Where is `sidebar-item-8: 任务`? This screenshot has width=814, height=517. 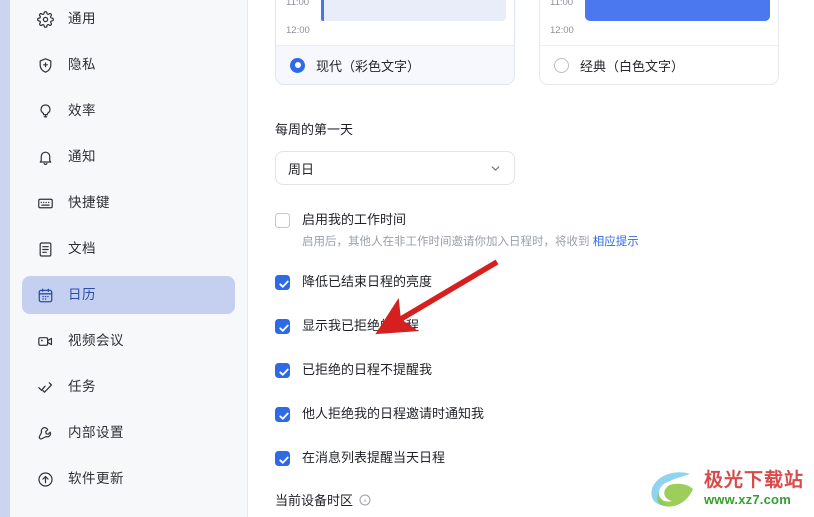
sidebar-item-8: 任务 is located at coordinates (128, 387).